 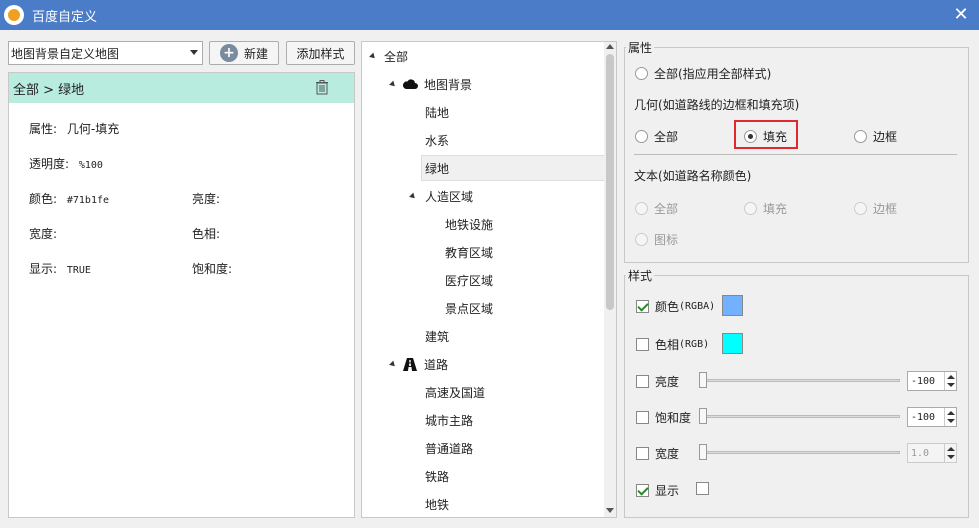 I want to click on checkbox-box, so click(x=702, y=488).